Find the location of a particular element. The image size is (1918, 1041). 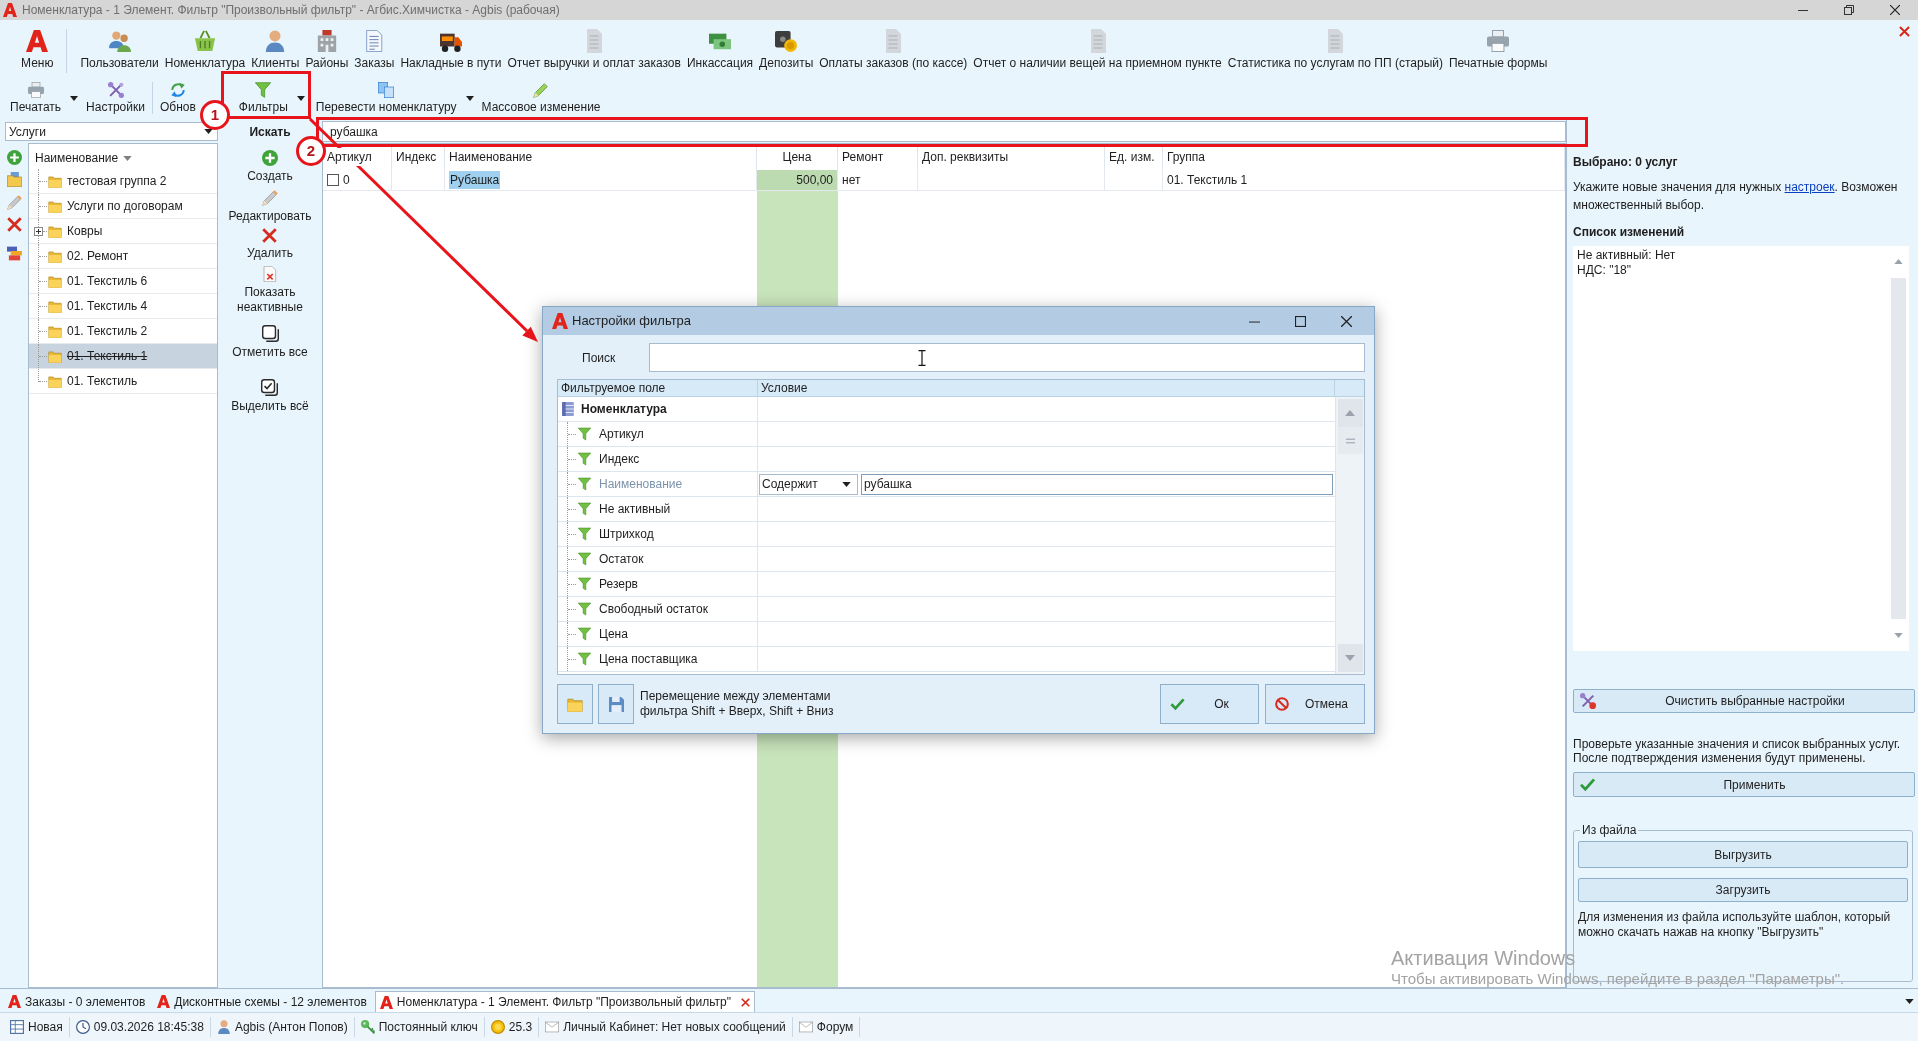

filter-field: Штрихкод is located at coordinates (658, 534).